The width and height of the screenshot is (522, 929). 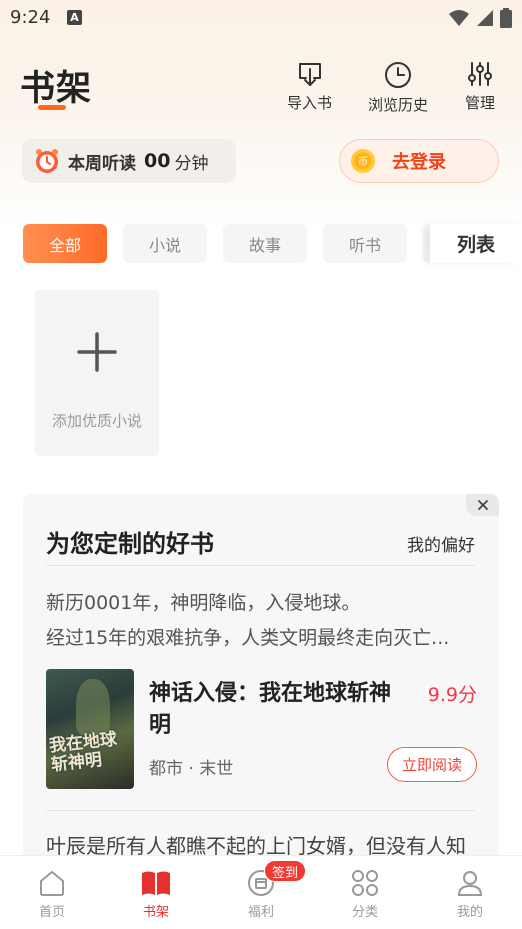 I want to click on filter-bar: 全部 小说 故事 听书 列表, so click(x=261, y=244).